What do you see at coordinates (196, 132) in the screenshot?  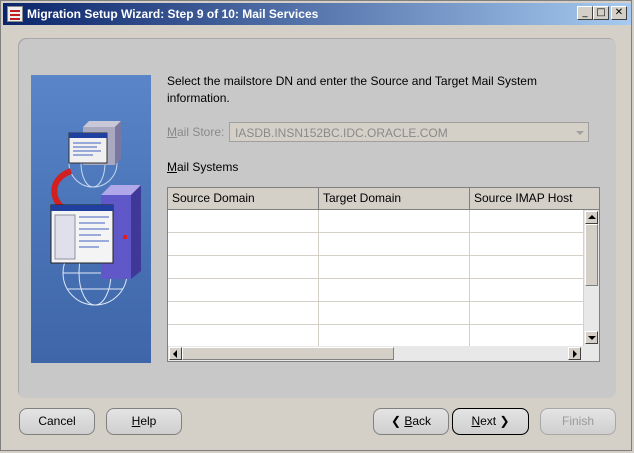 I see `mail-store-label: Mail Store:` at bounding box center [196, 132].